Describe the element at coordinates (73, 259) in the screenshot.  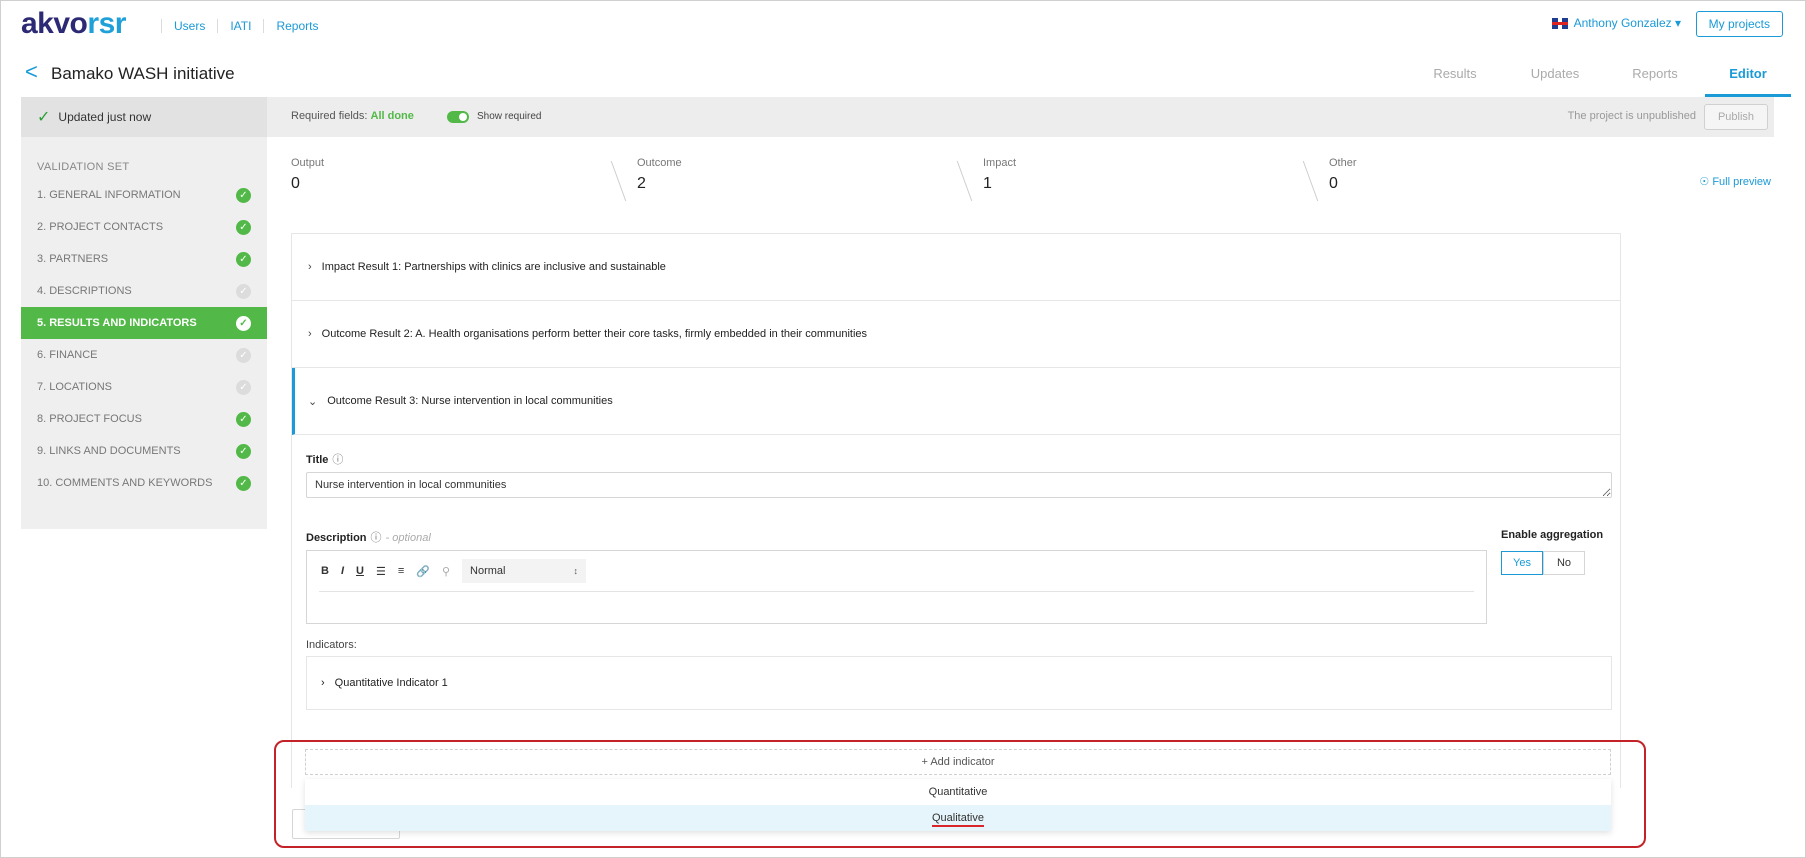
I see `sidebar-item-label: 3. PARTNERS` at that location.